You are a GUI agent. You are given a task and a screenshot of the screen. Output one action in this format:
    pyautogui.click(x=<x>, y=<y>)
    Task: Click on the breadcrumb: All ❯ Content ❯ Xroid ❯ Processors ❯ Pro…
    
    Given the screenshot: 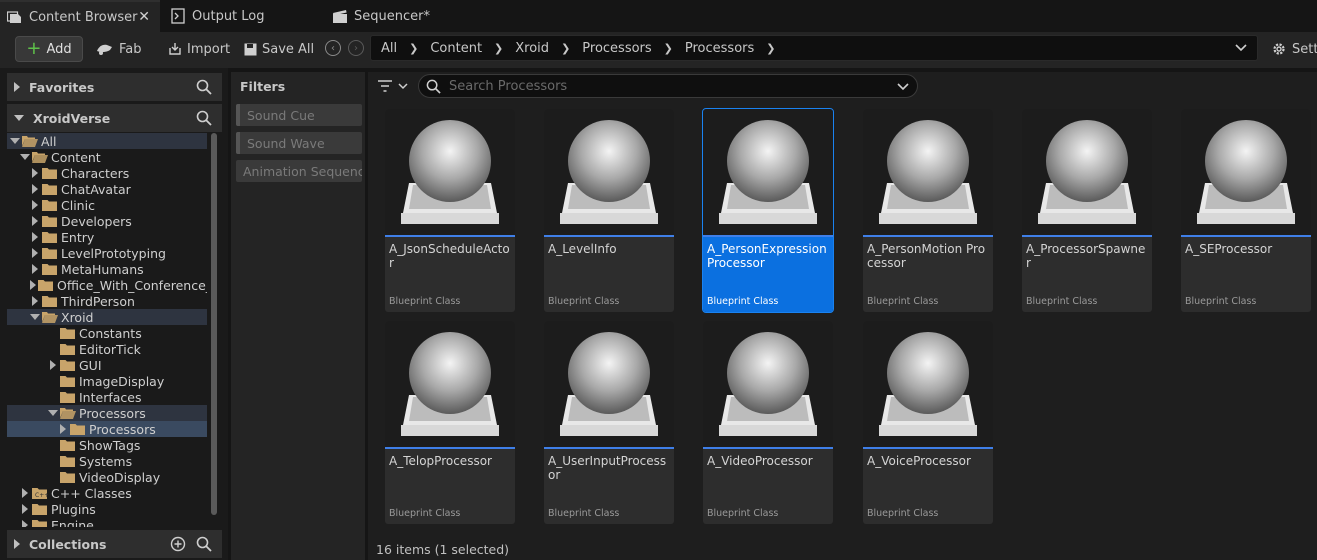 What is the action you would take?
    pyautogui.click(x=814, y=48)
    